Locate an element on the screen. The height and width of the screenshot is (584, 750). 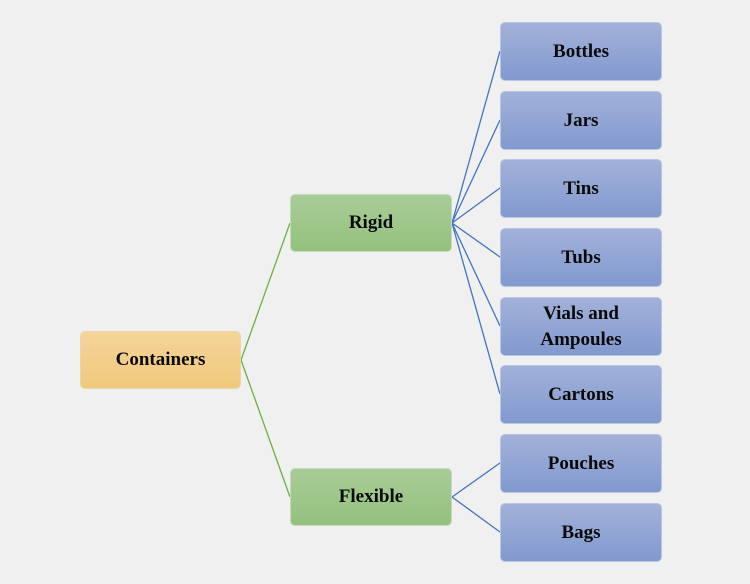
node-label: Pouches is located at coordinates (581, 463).